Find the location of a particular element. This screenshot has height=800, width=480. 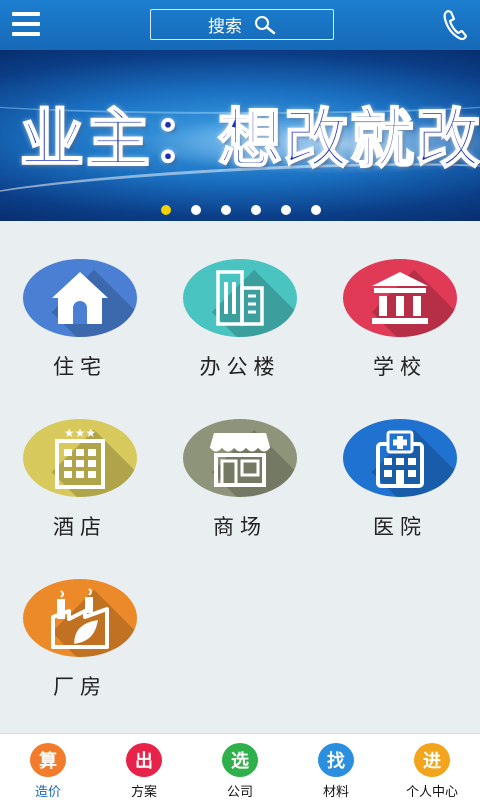

category-icon-circle: ★★★ is located at coordinates (80, 458).